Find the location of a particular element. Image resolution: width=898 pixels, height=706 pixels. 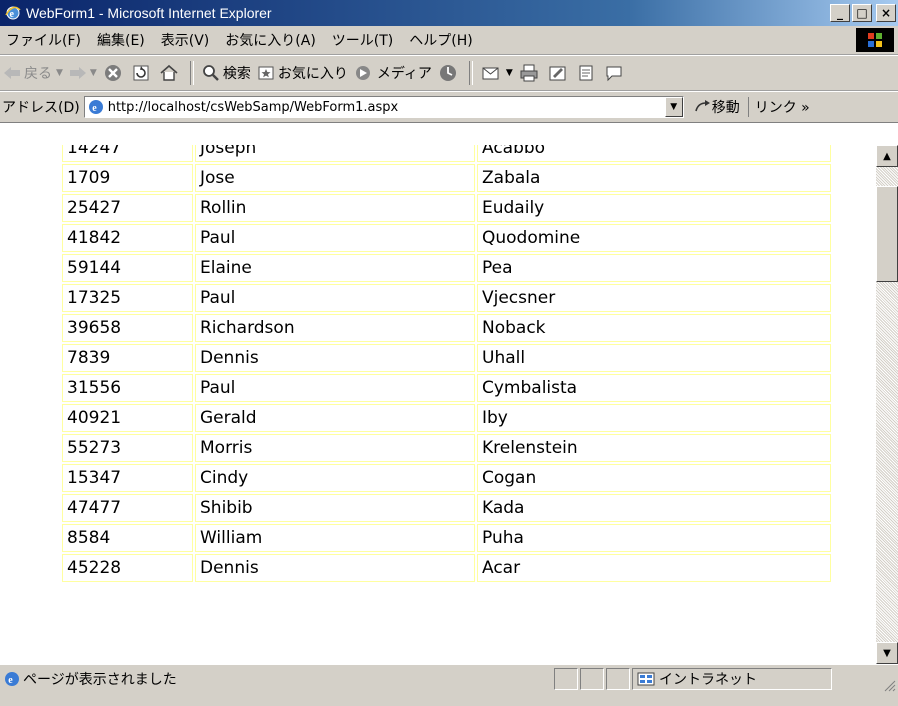

cell-id: 15347 is located at coordinates (127, 478).